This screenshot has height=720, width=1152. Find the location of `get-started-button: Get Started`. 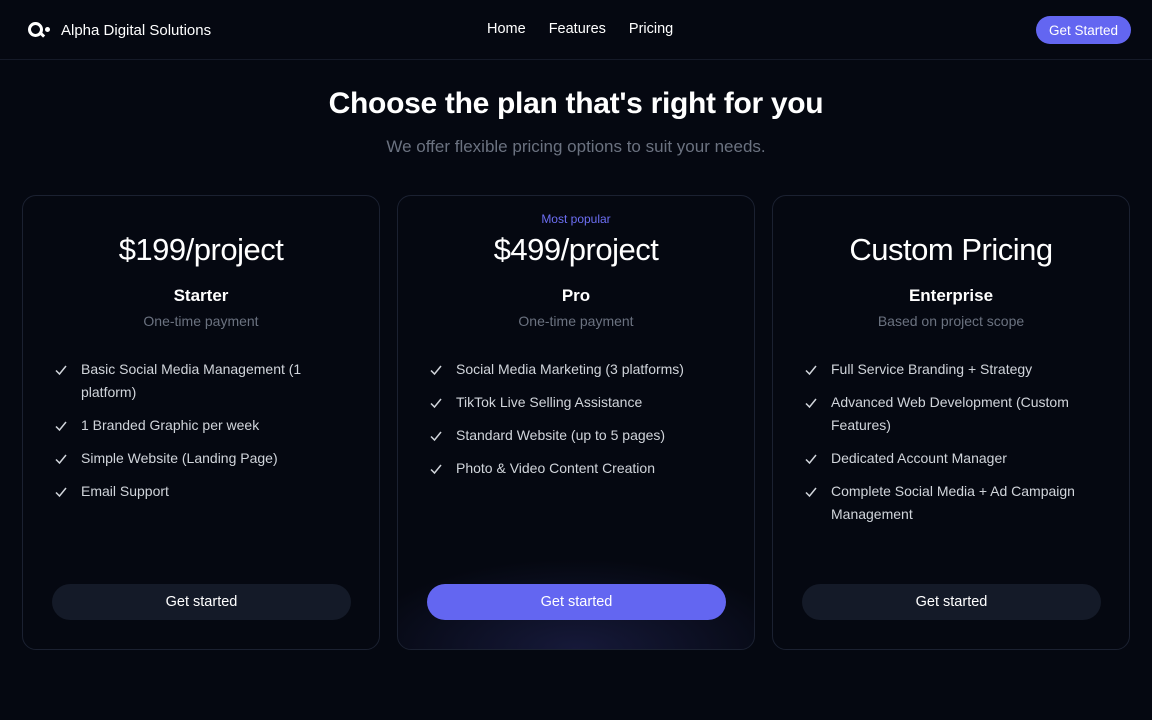

get-started-button: Get Started is located at coordinates (1083, 30).